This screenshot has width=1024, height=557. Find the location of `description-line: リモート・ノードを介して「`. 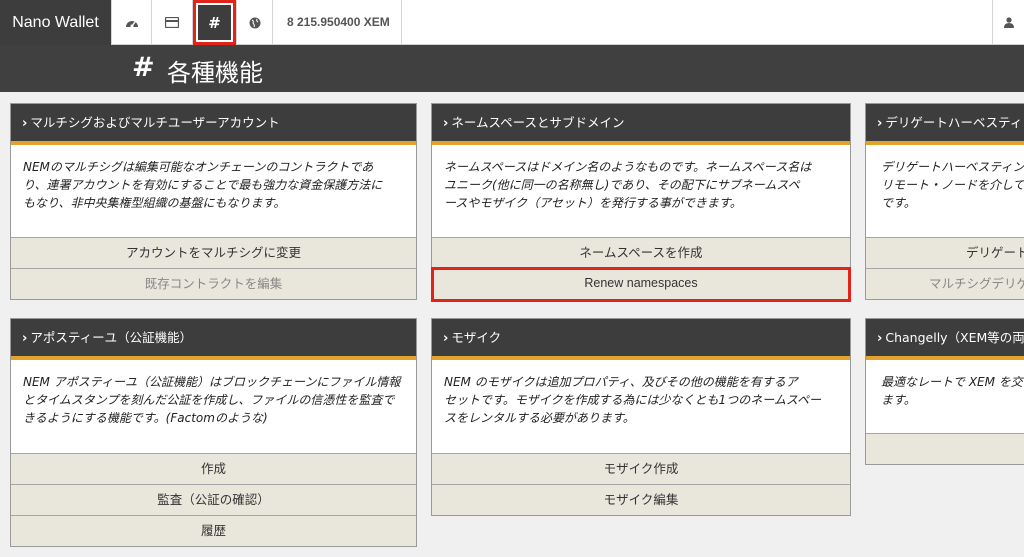

description-line: リモート・ノードを介して「 is located at coordinates (952, 185).